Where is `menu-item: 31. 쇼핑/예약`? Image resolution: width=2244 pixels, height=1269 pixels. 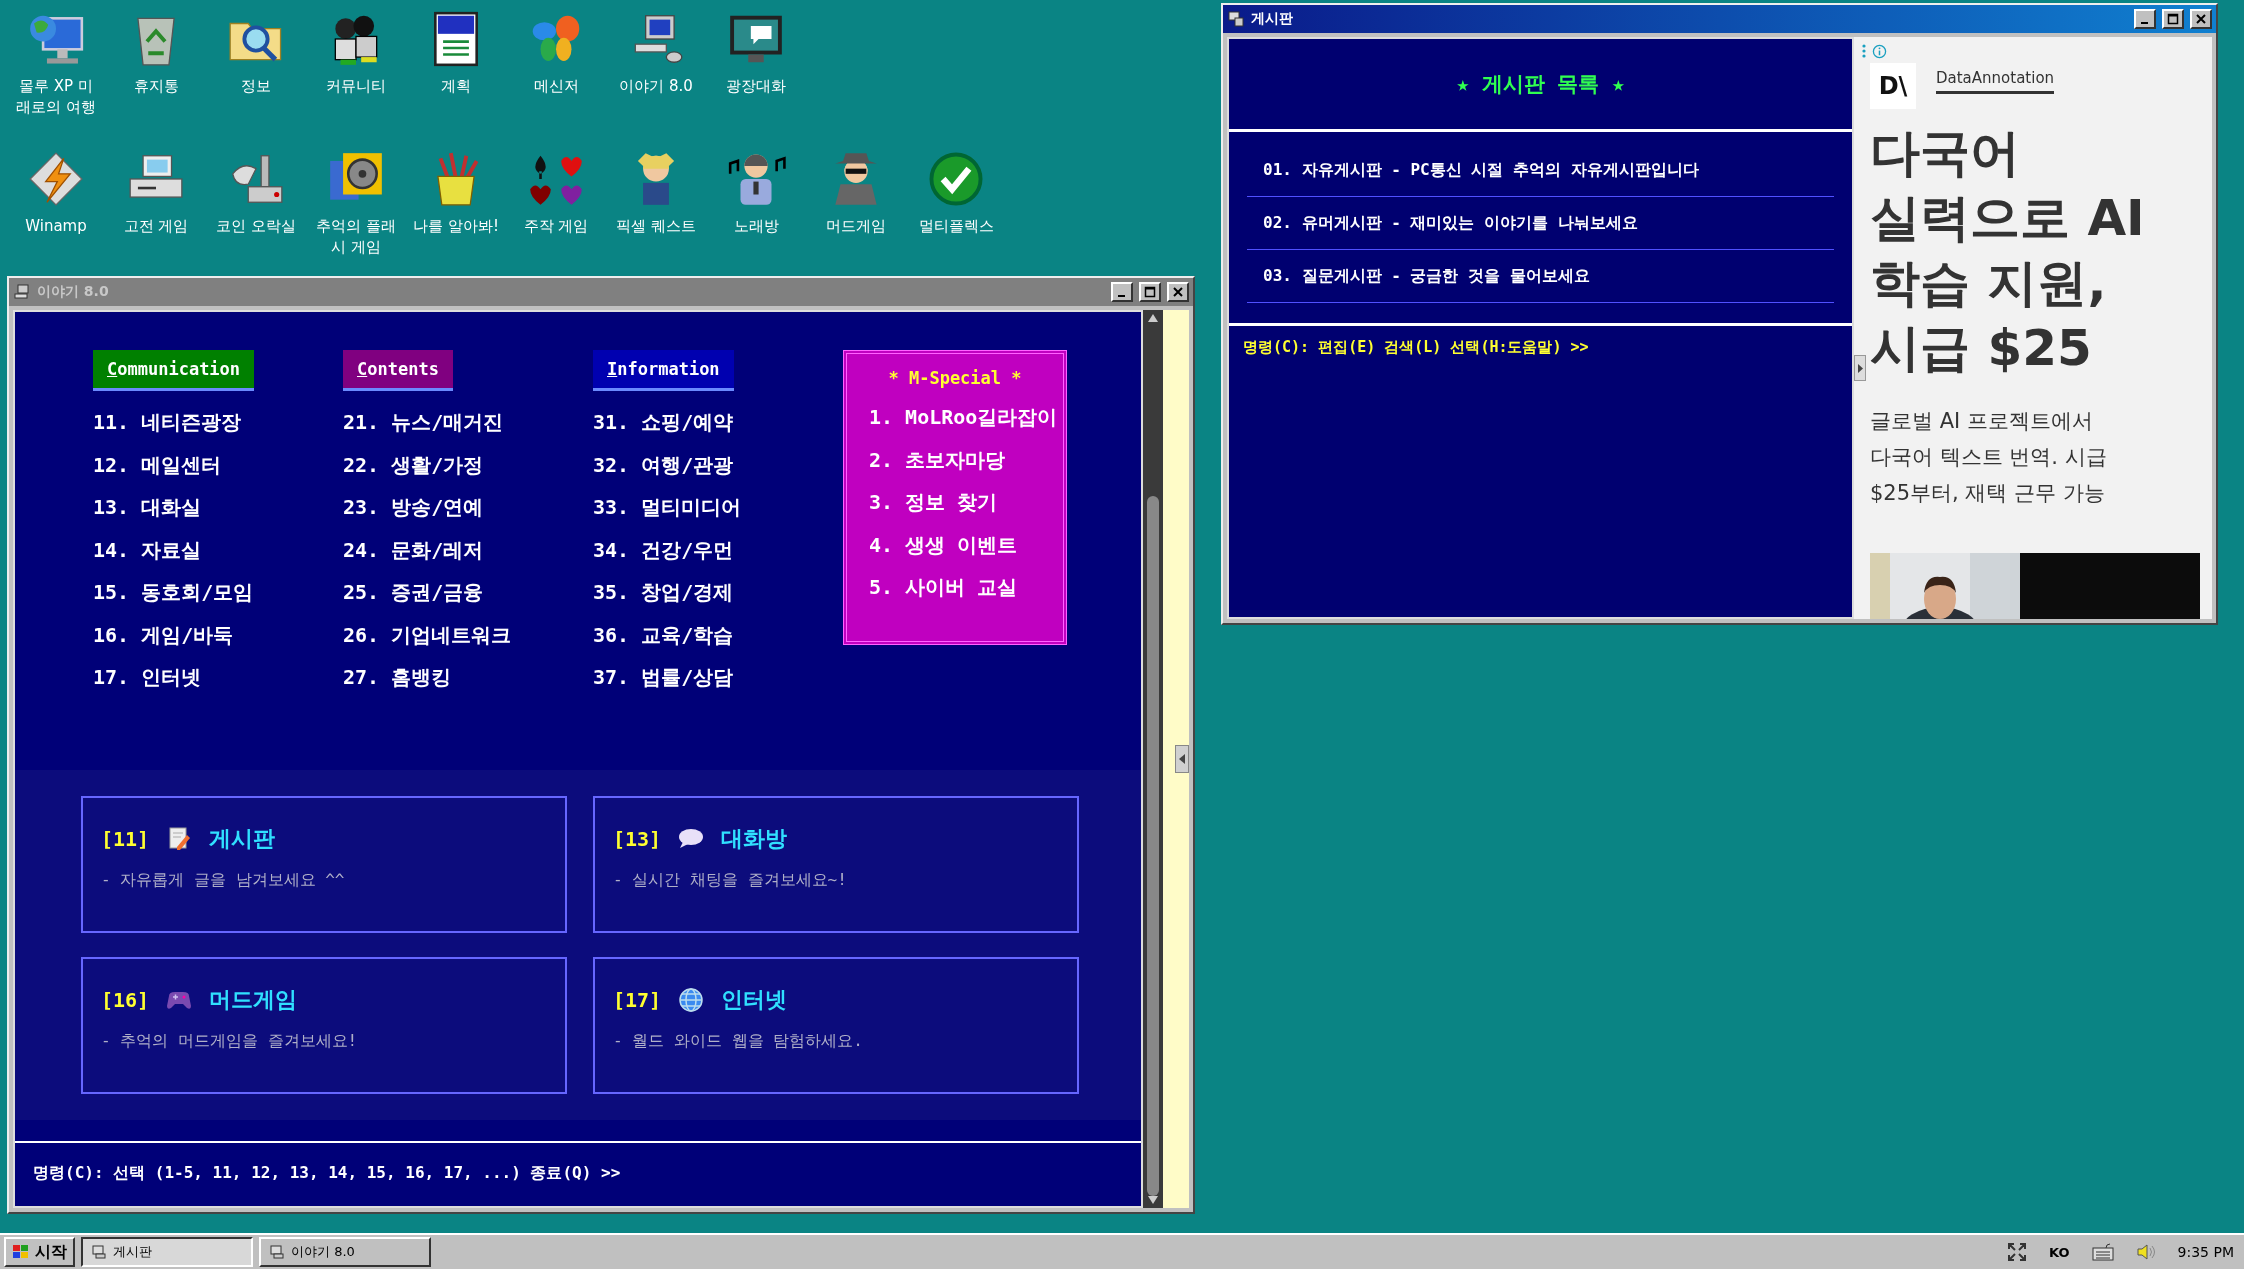
menu-item: 31. 쇼핑/예약 is located at coordinates (718, 422).